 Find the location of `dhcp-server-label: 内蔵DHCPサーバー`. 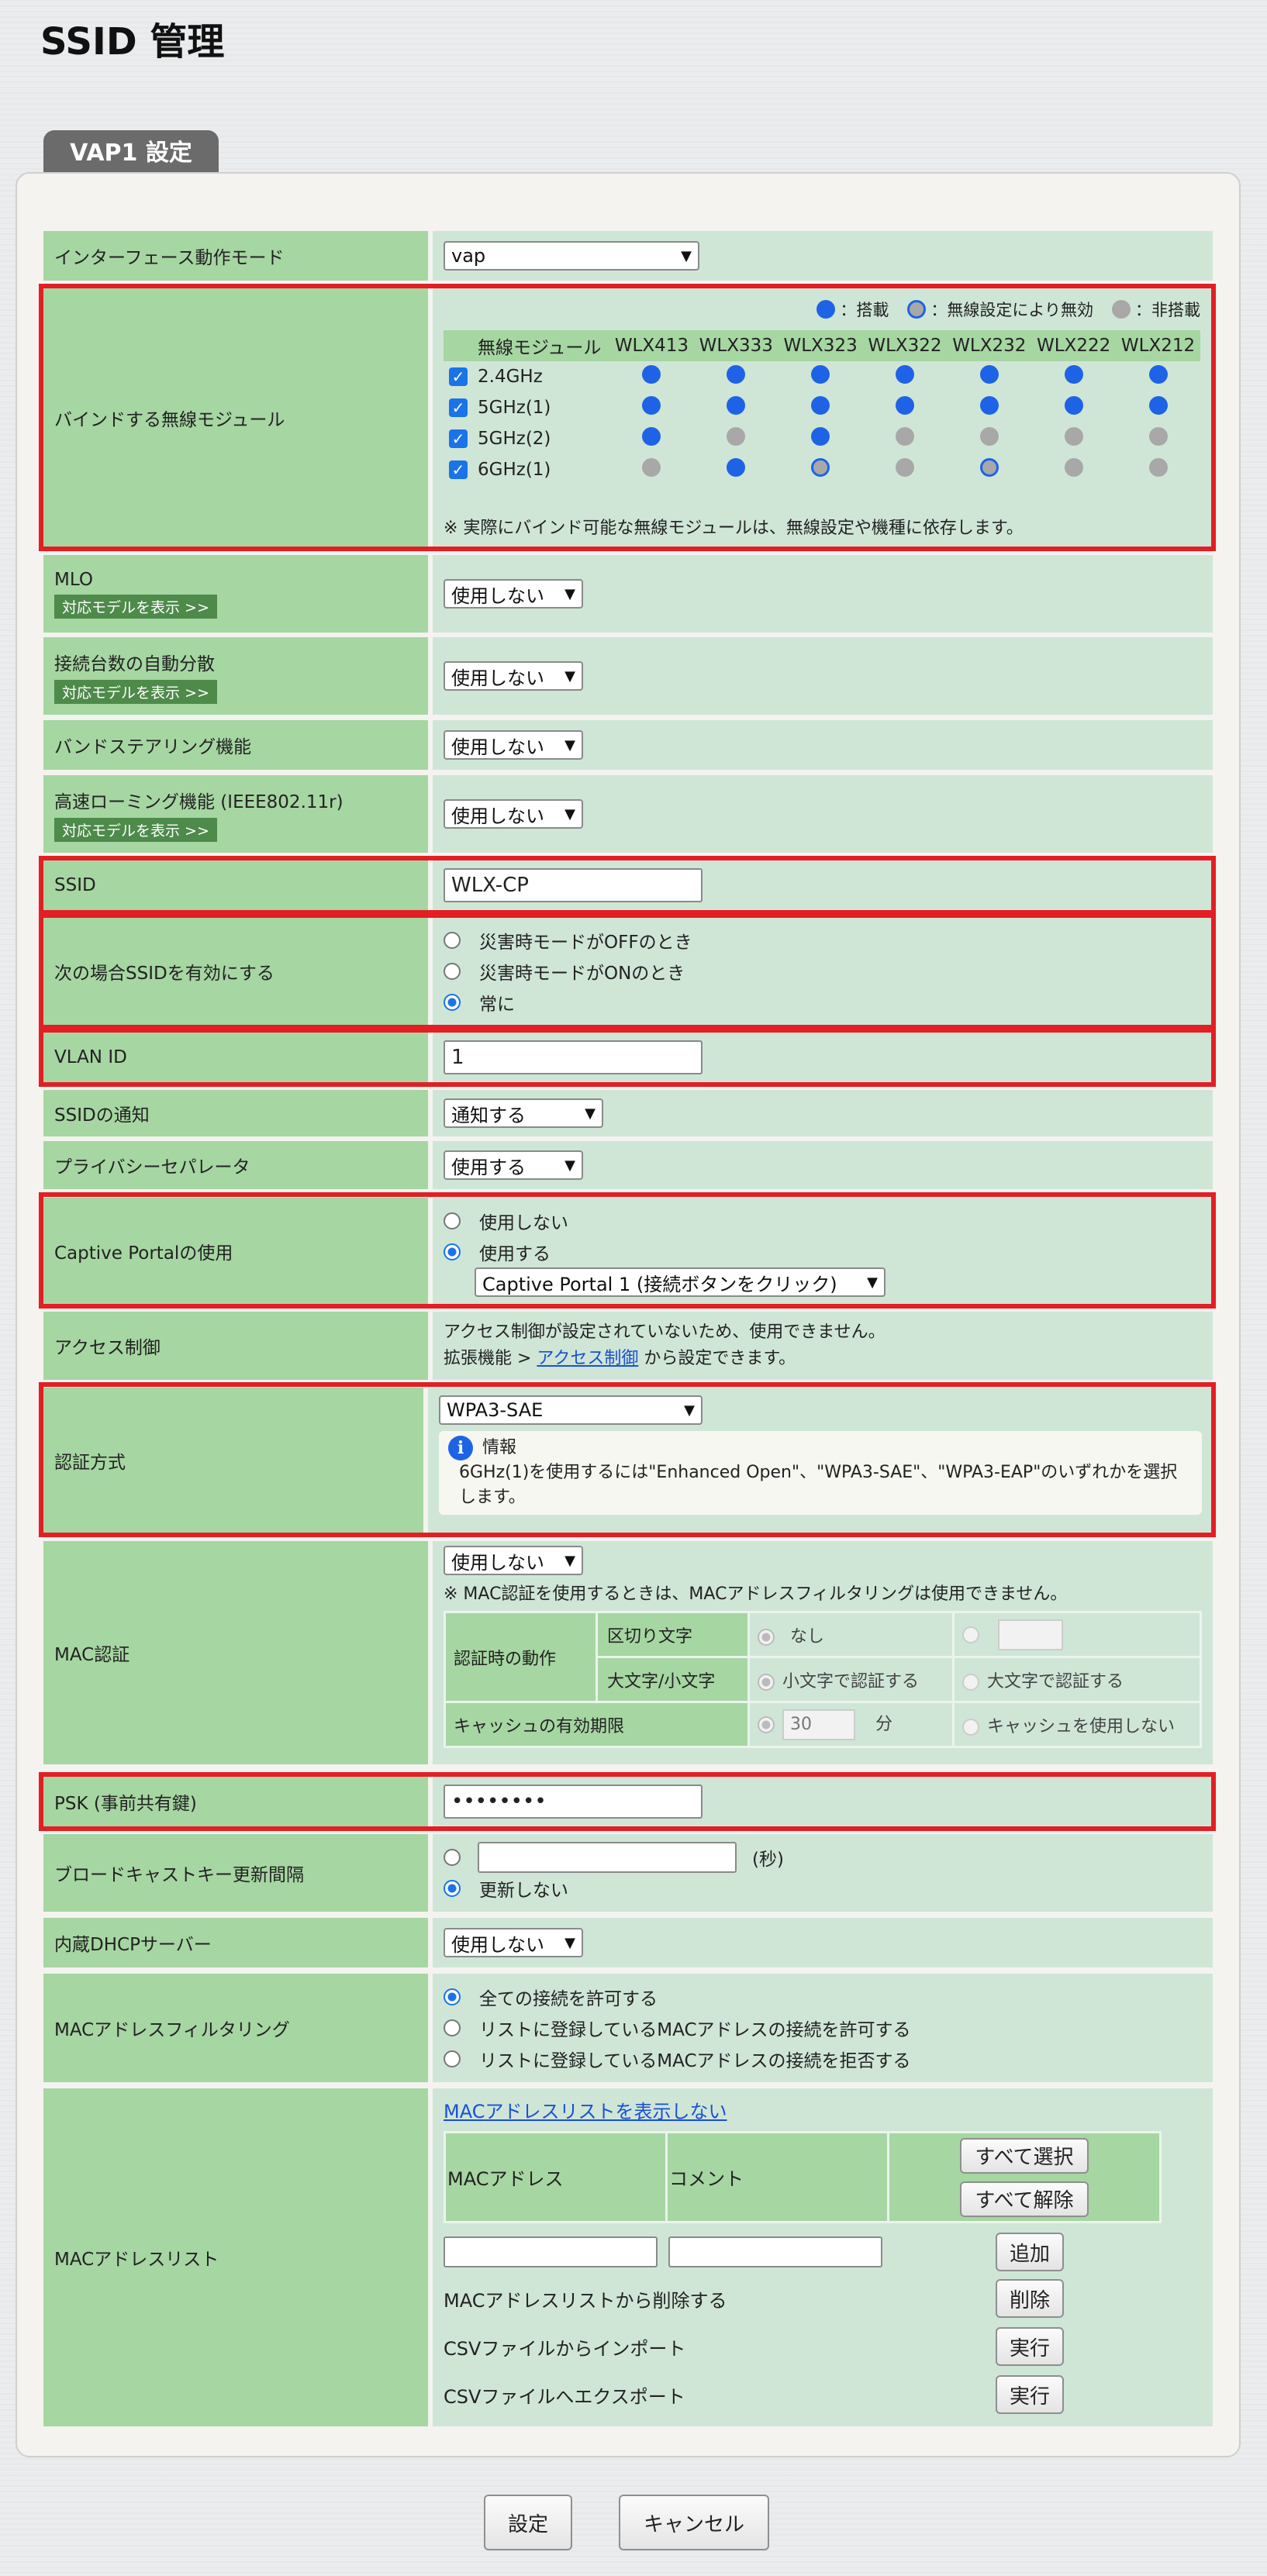

dhcp-server-label: 内蔵DHCPサーバー is located at coordinates (133, 1945).